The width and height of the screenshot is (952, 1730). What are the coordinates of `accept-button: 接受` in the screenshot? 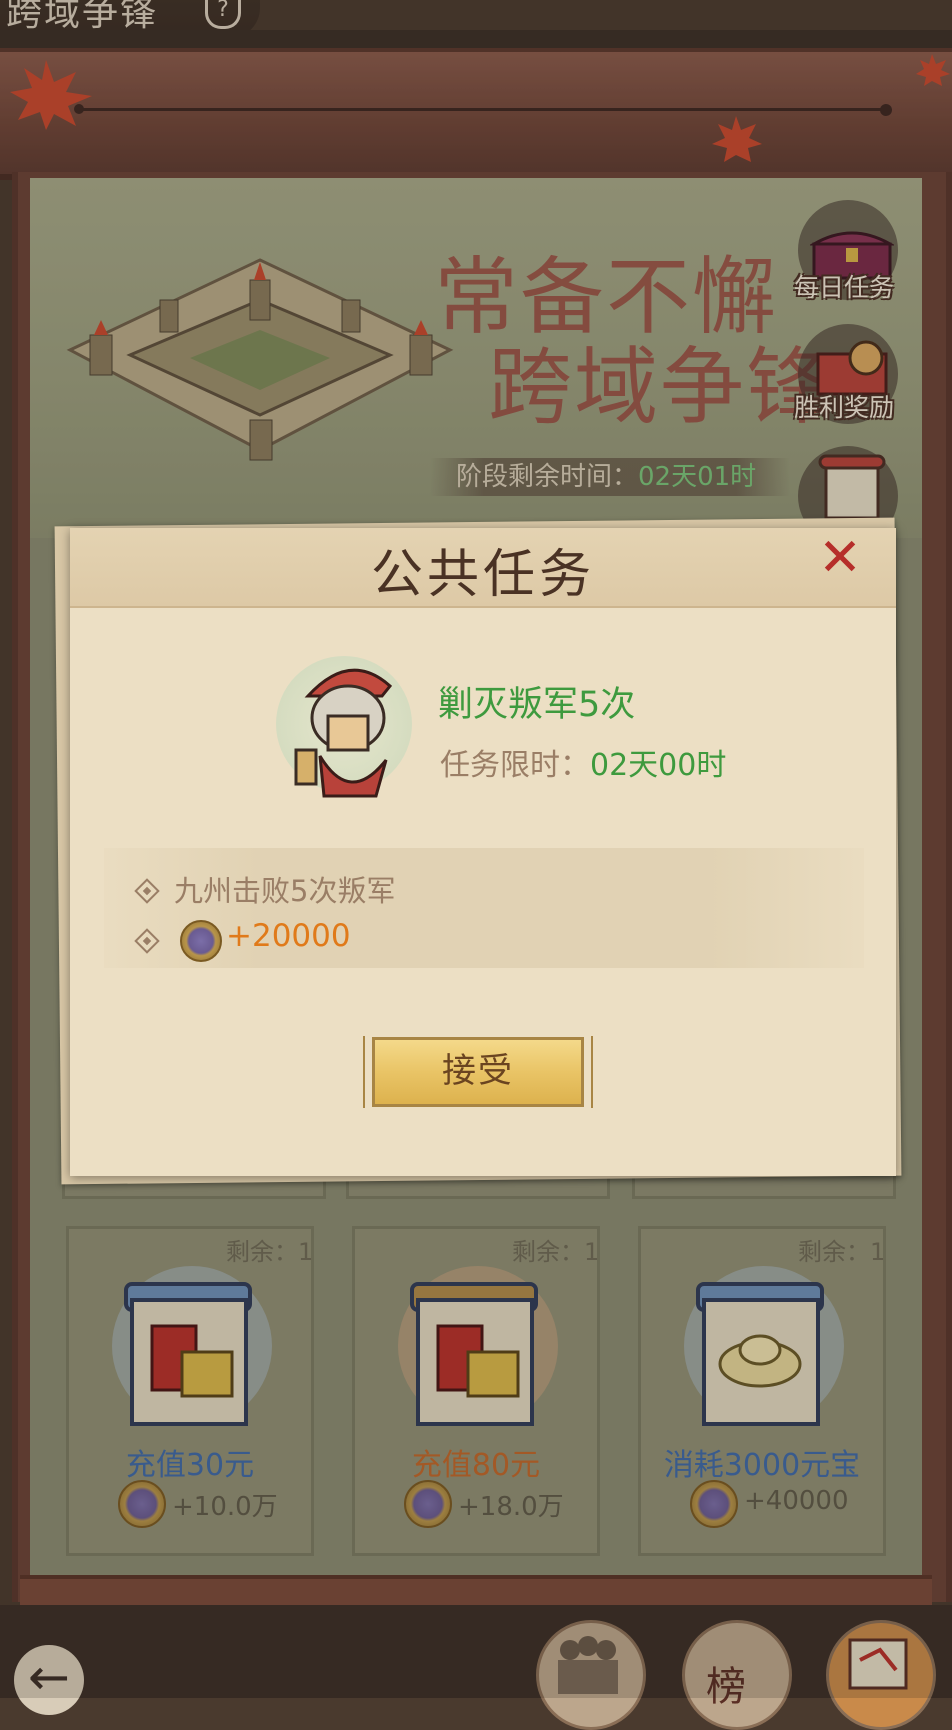 It's located at (478, 1072).